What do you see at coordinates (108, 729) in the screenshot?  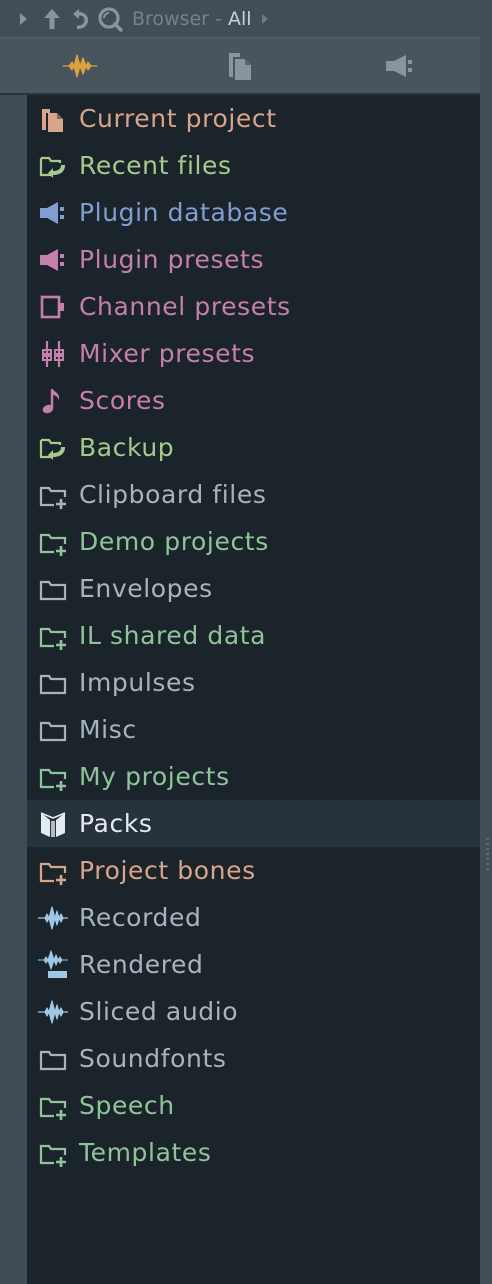 I see `tree-item-label: Misc` at bounding box center [108, 729].